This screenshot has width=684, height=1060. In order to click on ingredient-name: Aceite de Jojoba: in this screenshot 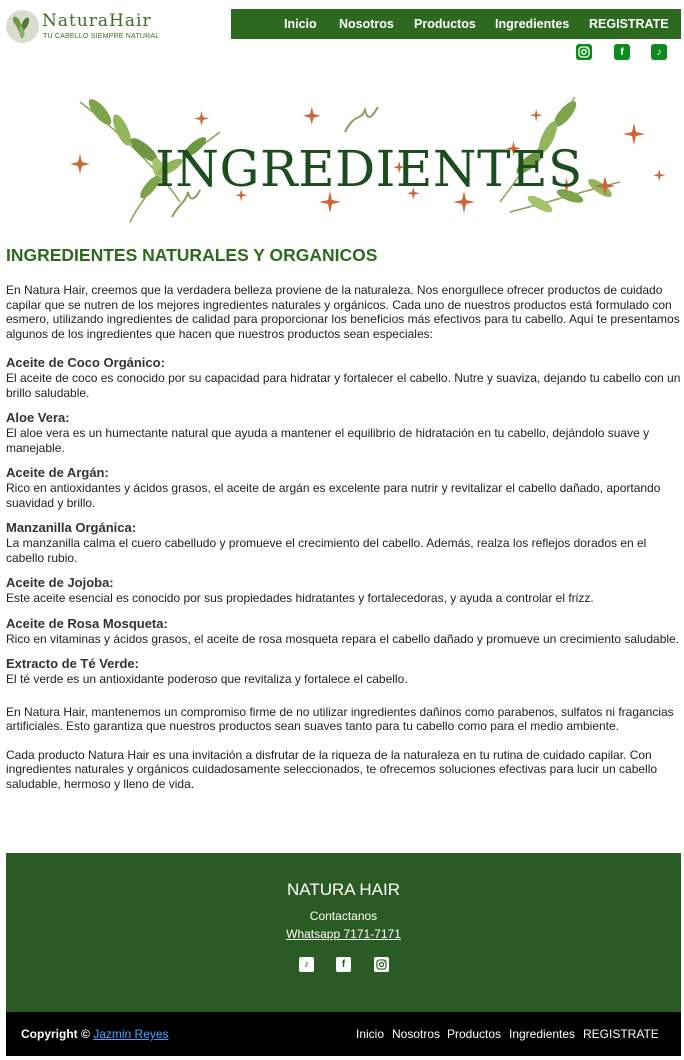, I will do `click(60, 582)`.